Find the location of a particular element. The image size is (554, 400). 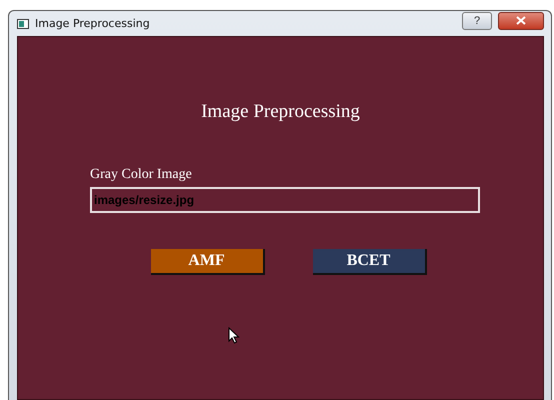

window-title: Image Preprocessing is located at coordinates (93, 23).